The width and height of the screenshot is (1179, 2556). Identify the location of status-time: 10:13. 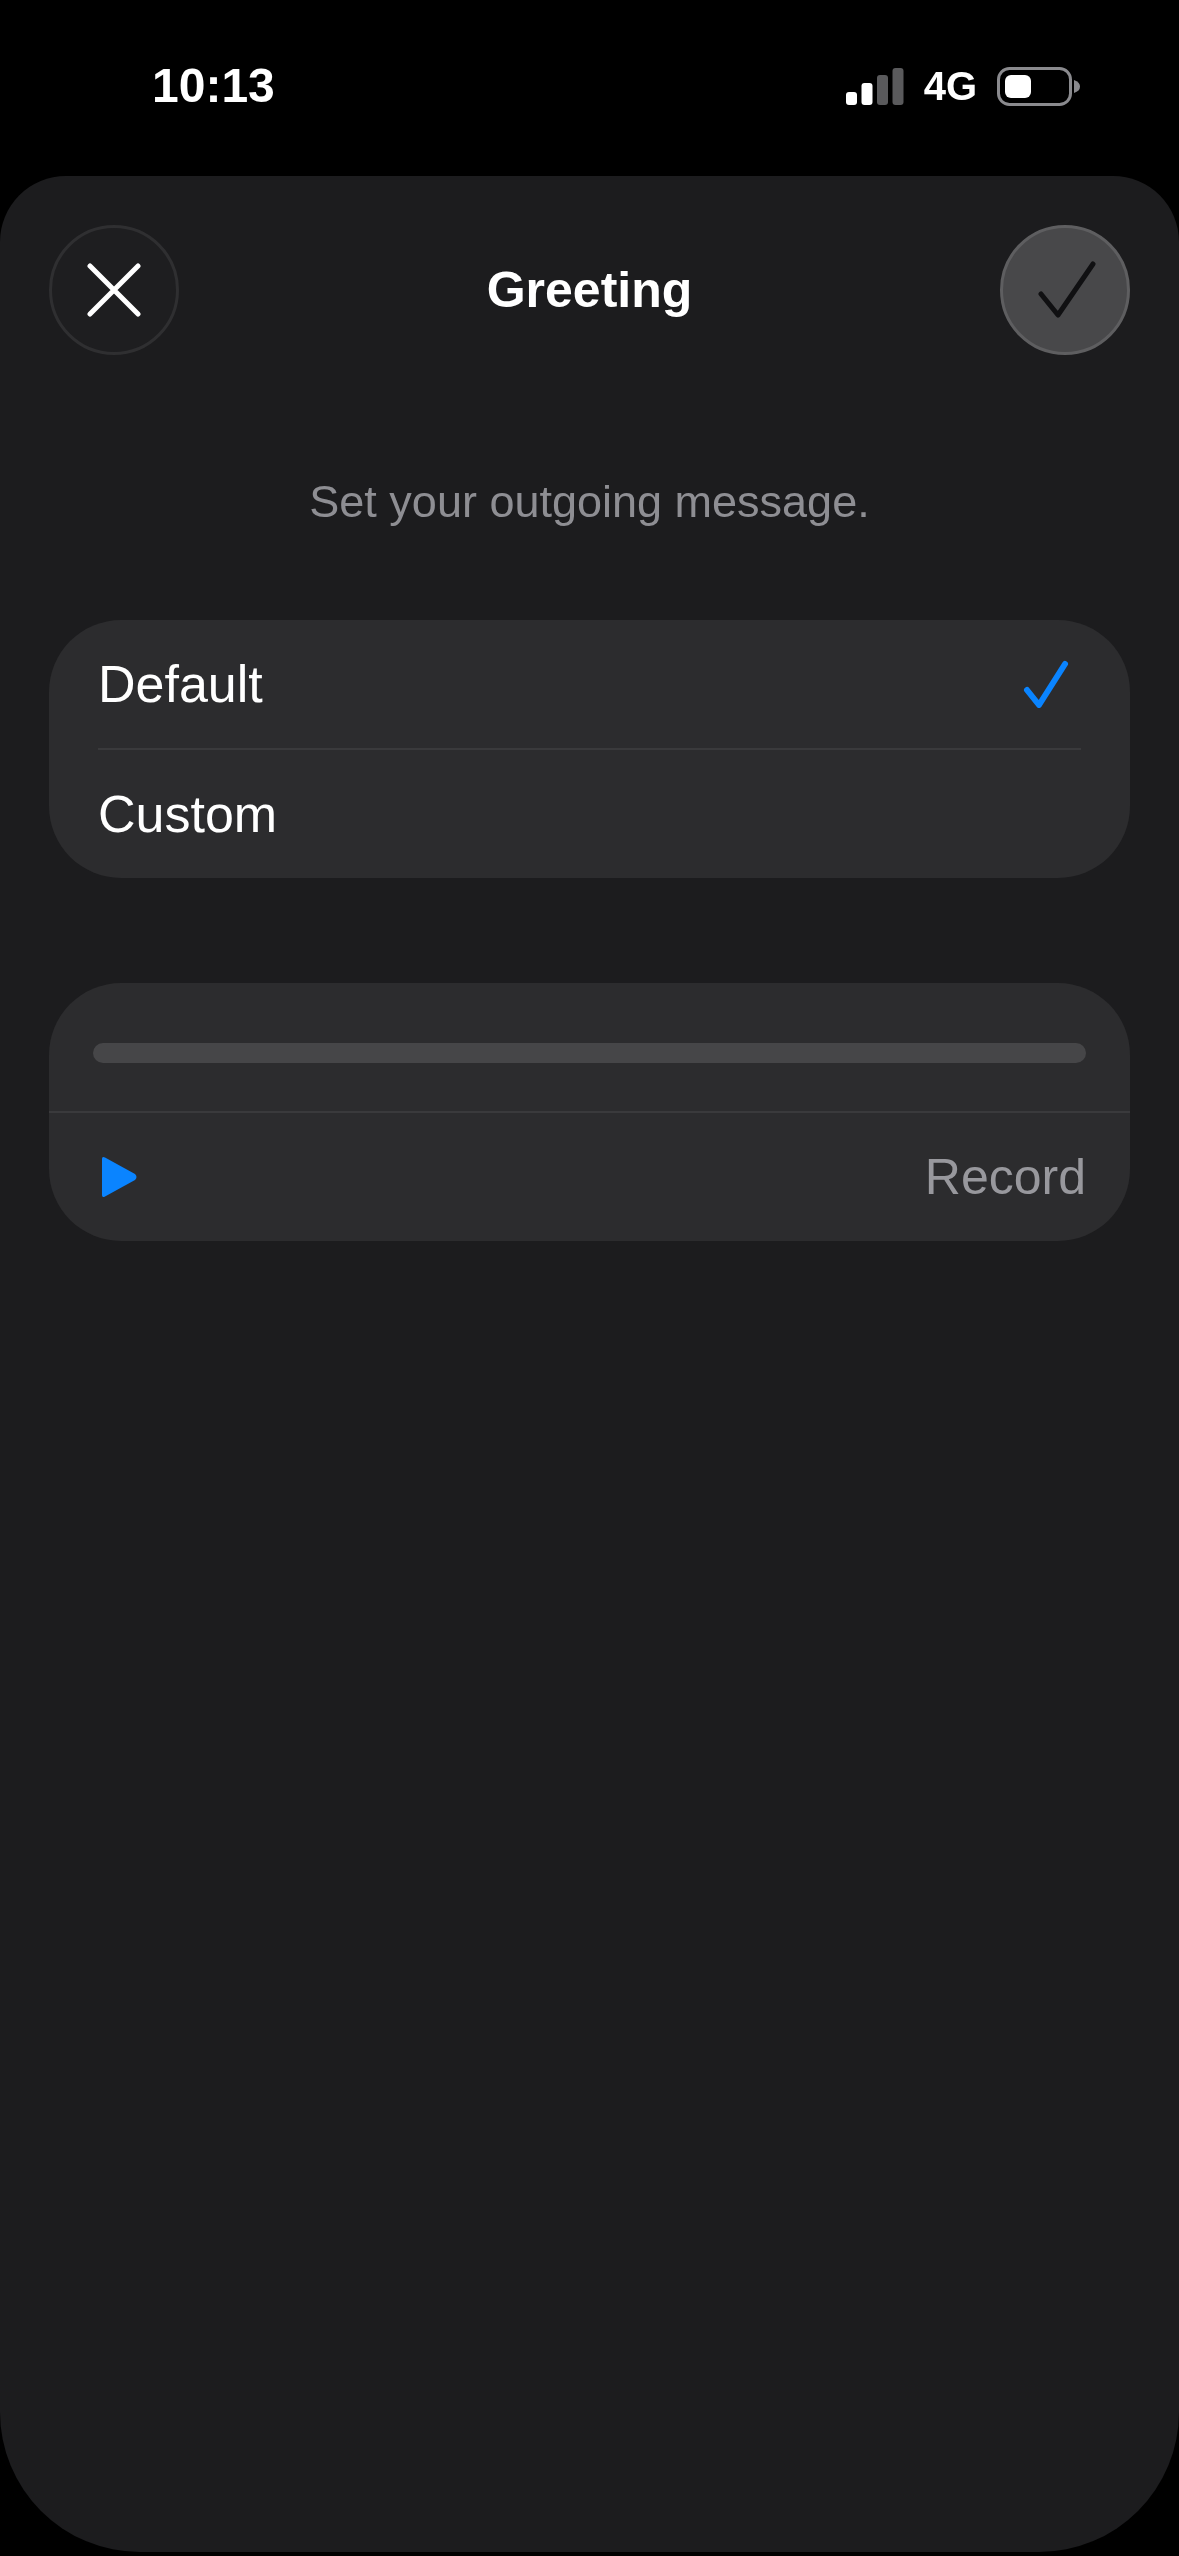
(213, 86).